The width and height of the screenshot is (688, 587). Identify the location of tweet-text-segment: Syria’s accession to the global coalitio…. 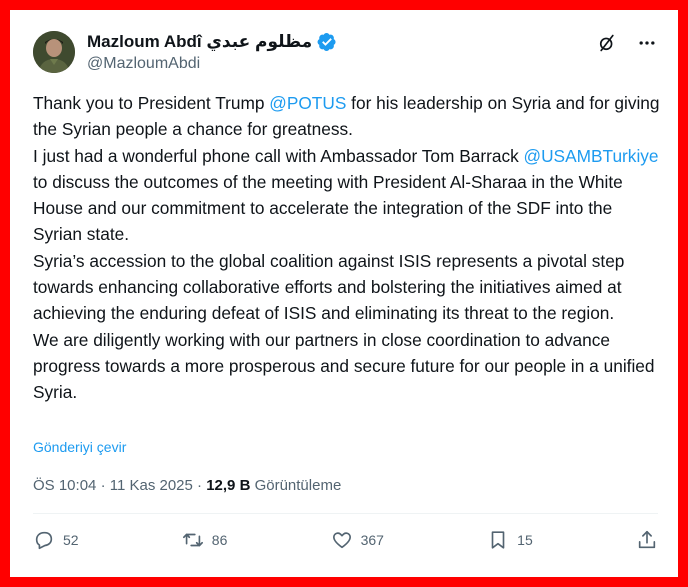
(329, 287).